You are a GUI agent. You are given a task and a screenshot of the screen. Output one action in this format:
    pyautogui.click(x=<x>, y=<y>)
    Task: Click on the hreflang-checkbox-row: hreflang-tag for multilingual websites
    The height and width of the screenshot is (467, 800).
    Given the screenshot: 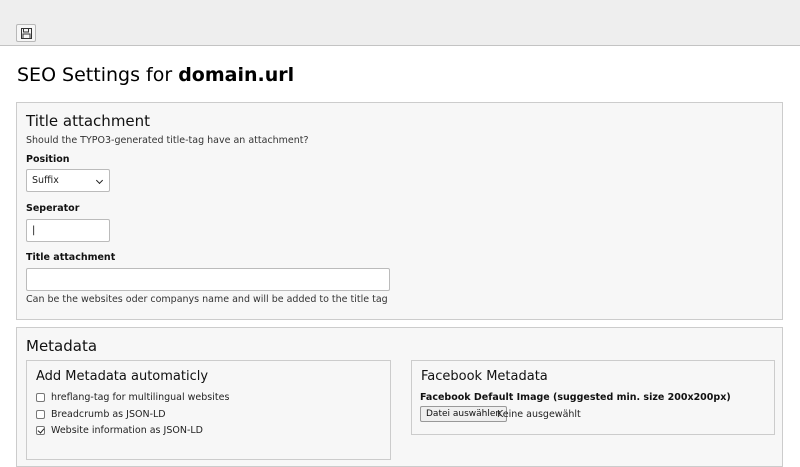 What is the action you would take?
    pyautogui.click(x=132, y=397)
    